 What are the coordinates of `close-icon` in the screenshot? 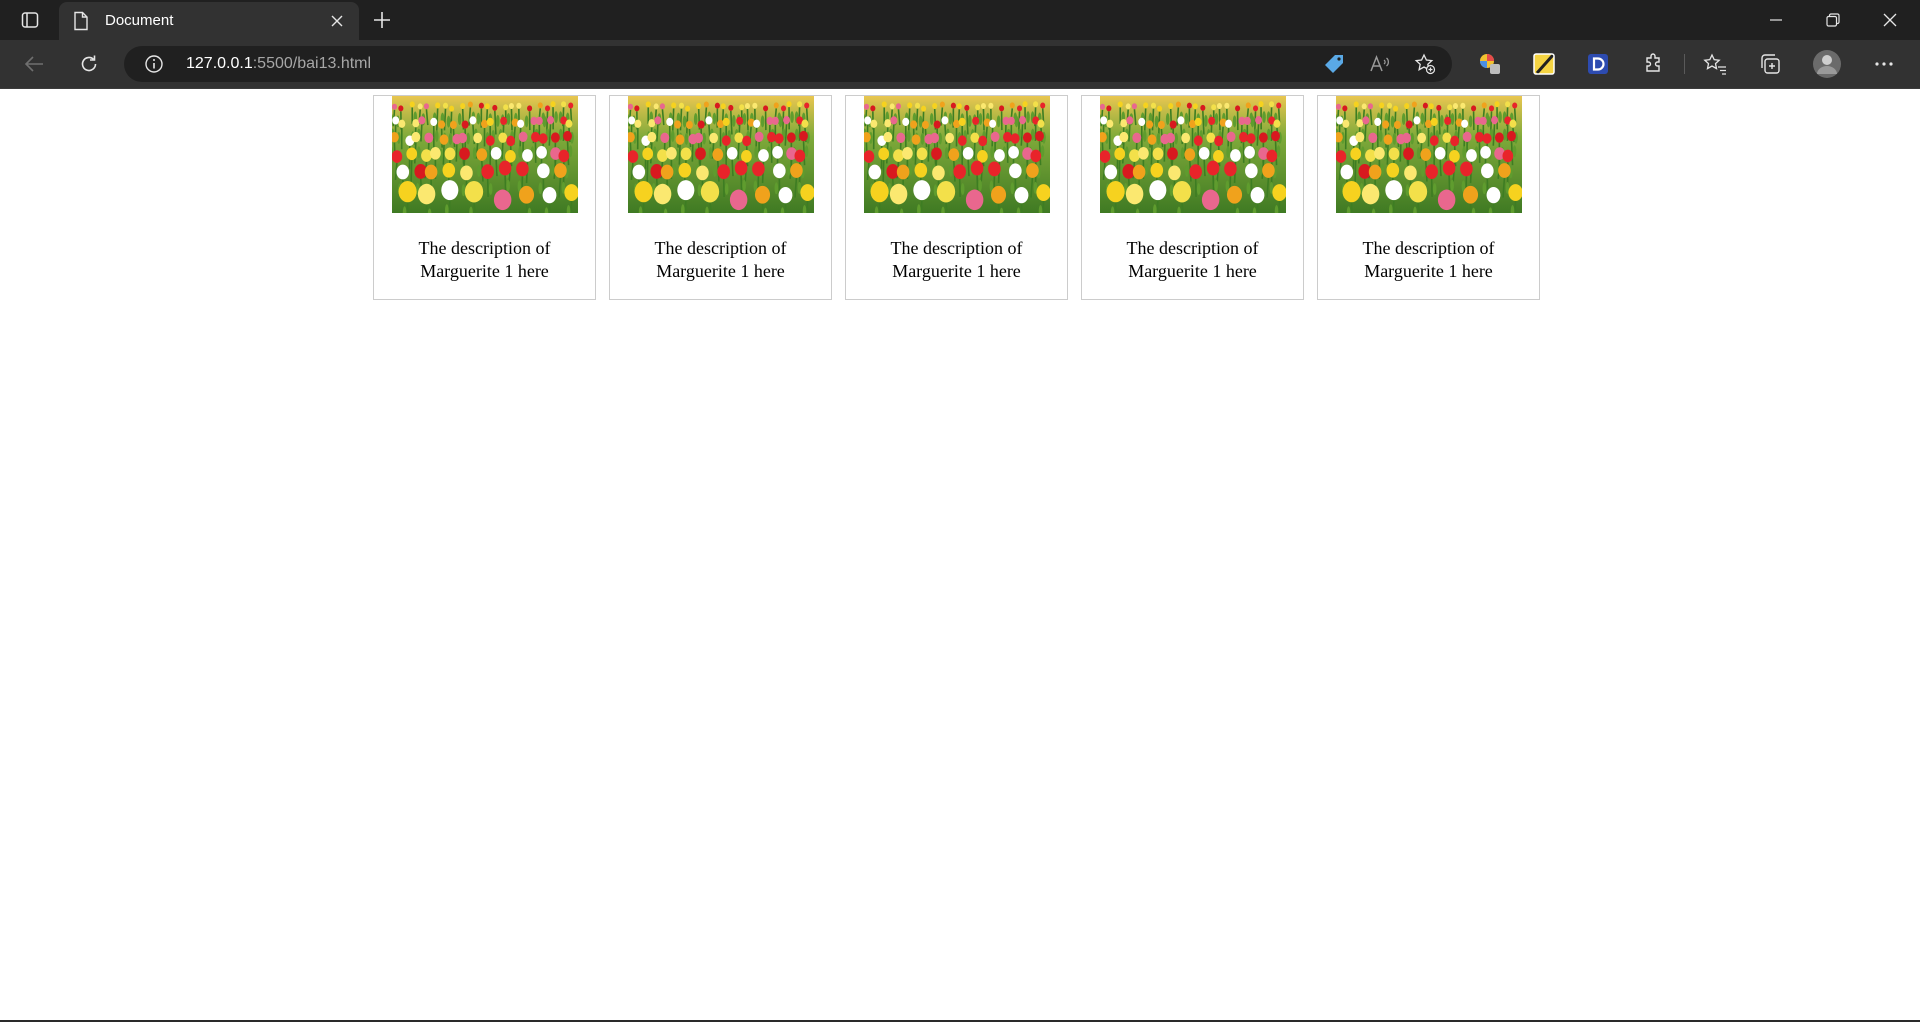 It's located at (337, 21).